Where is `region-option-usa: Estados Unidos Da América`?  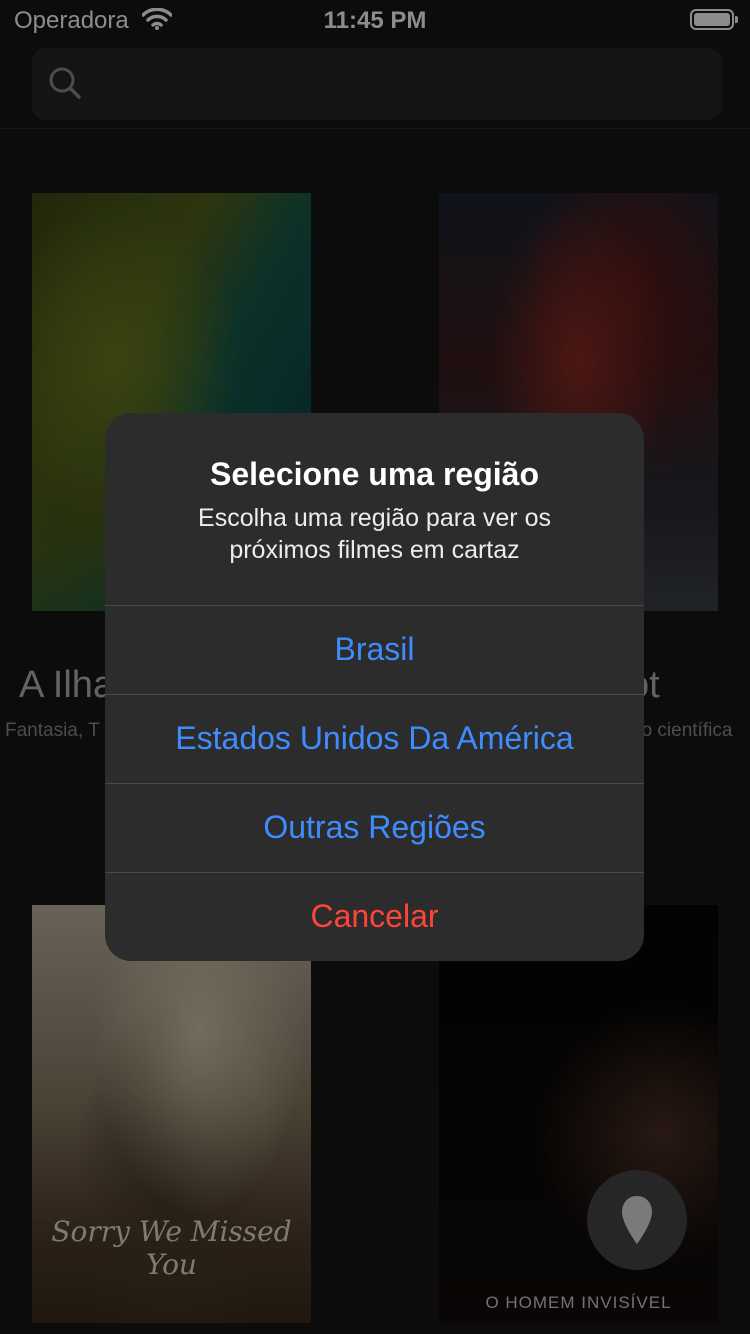
region-option-usa: Estados Unidos Da América is located at coordinates (374, 738).